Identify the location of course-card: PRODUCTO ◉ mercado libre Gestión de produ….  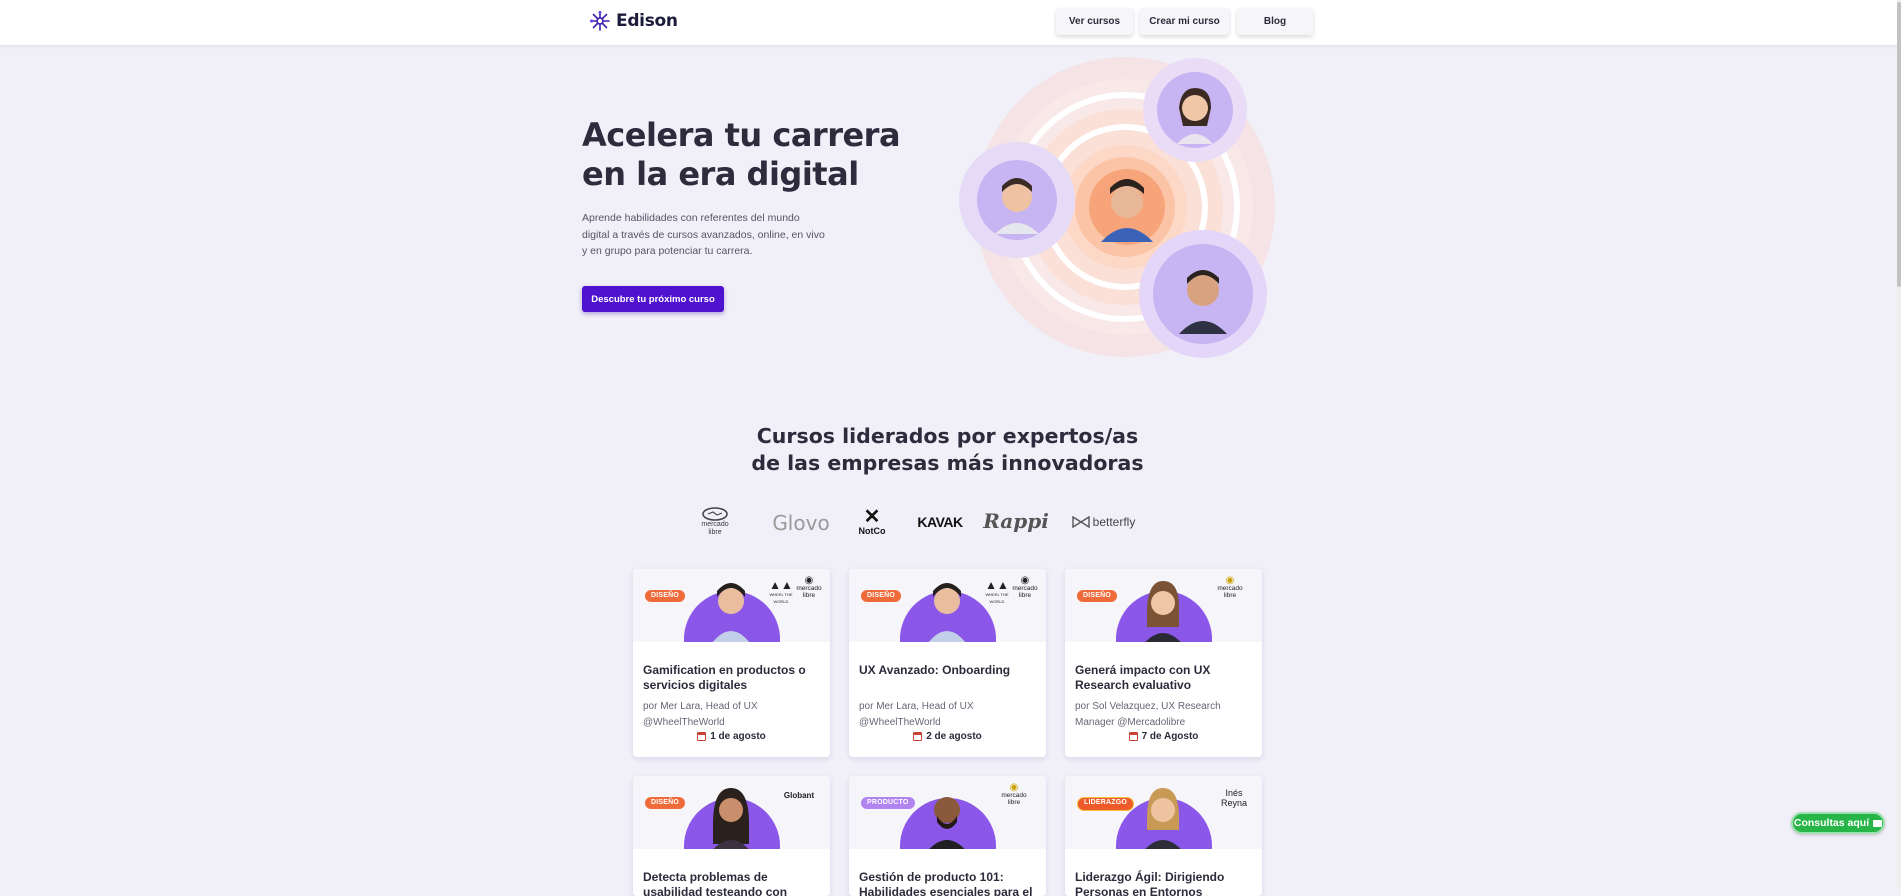
(947, 836).